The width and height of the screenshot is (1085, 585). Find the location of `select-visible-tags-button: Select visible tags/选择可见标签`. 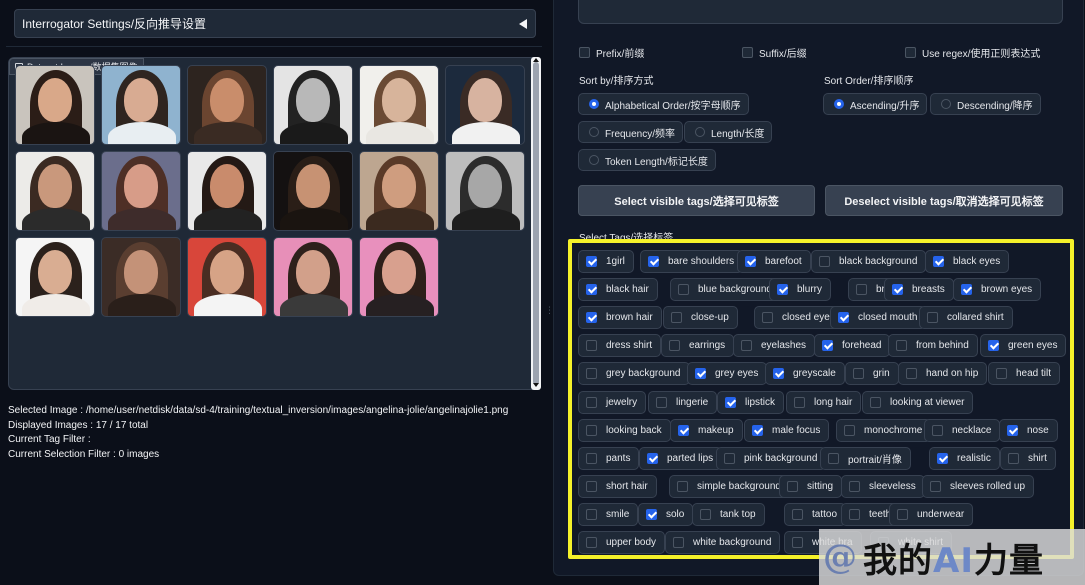

select-visible-tags-button: Select visible tags/选择可见标签 is located at coordinates (696, 200).